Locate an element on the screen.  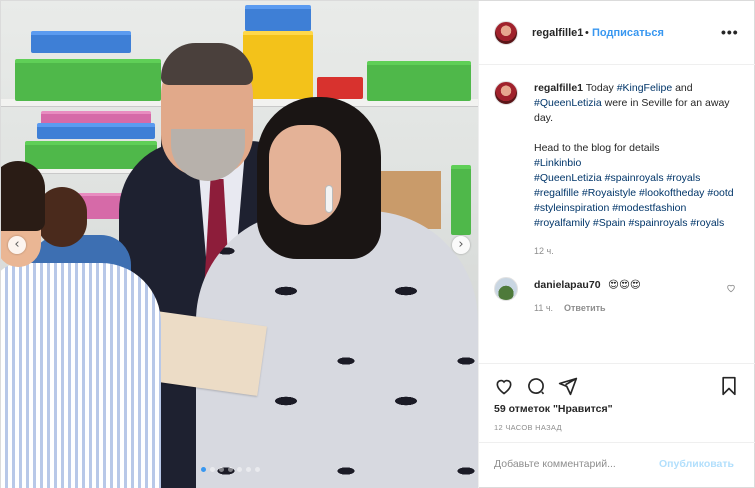
post-timestamp: 12 ЧАСОВ НАЗАД is located at coordinates (528, 427).